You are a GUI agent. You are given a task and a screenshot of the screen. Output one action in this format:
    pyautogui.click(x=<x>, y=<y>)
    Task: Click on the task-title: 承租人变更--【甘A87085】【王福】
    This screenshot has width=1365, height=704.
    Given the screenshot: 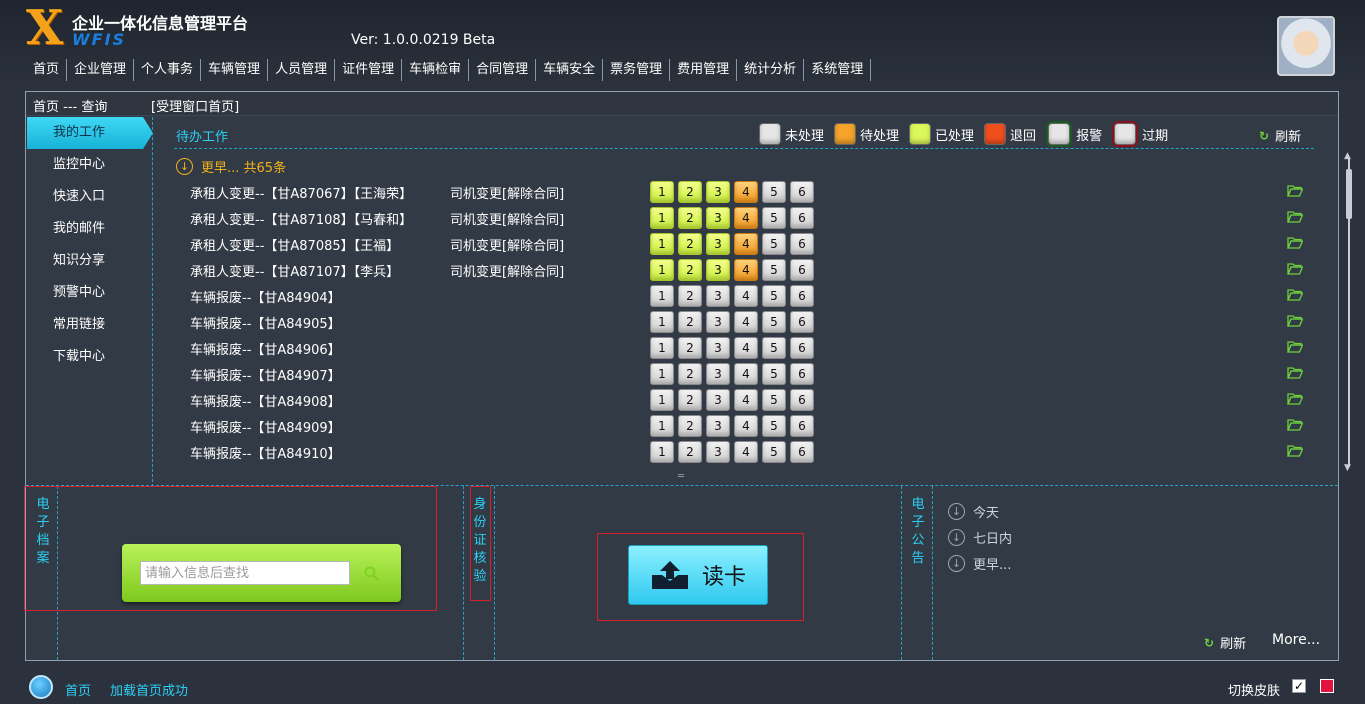 What is the action you would take?
    pyautogui.click(x=294, y=244)
    